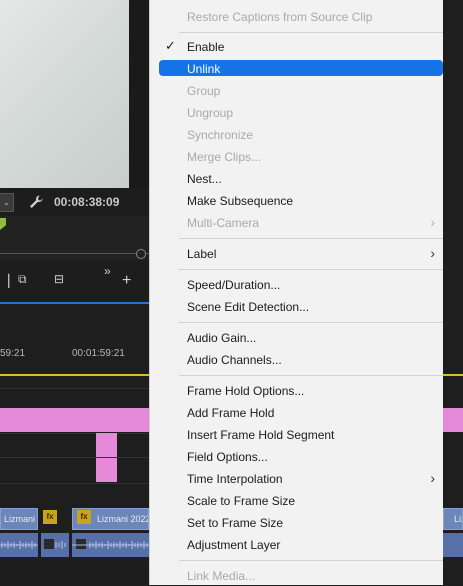 This screenshot has height=586, width=463. I want to click on clip-name: Lizmani 2022, so click(123, 519).